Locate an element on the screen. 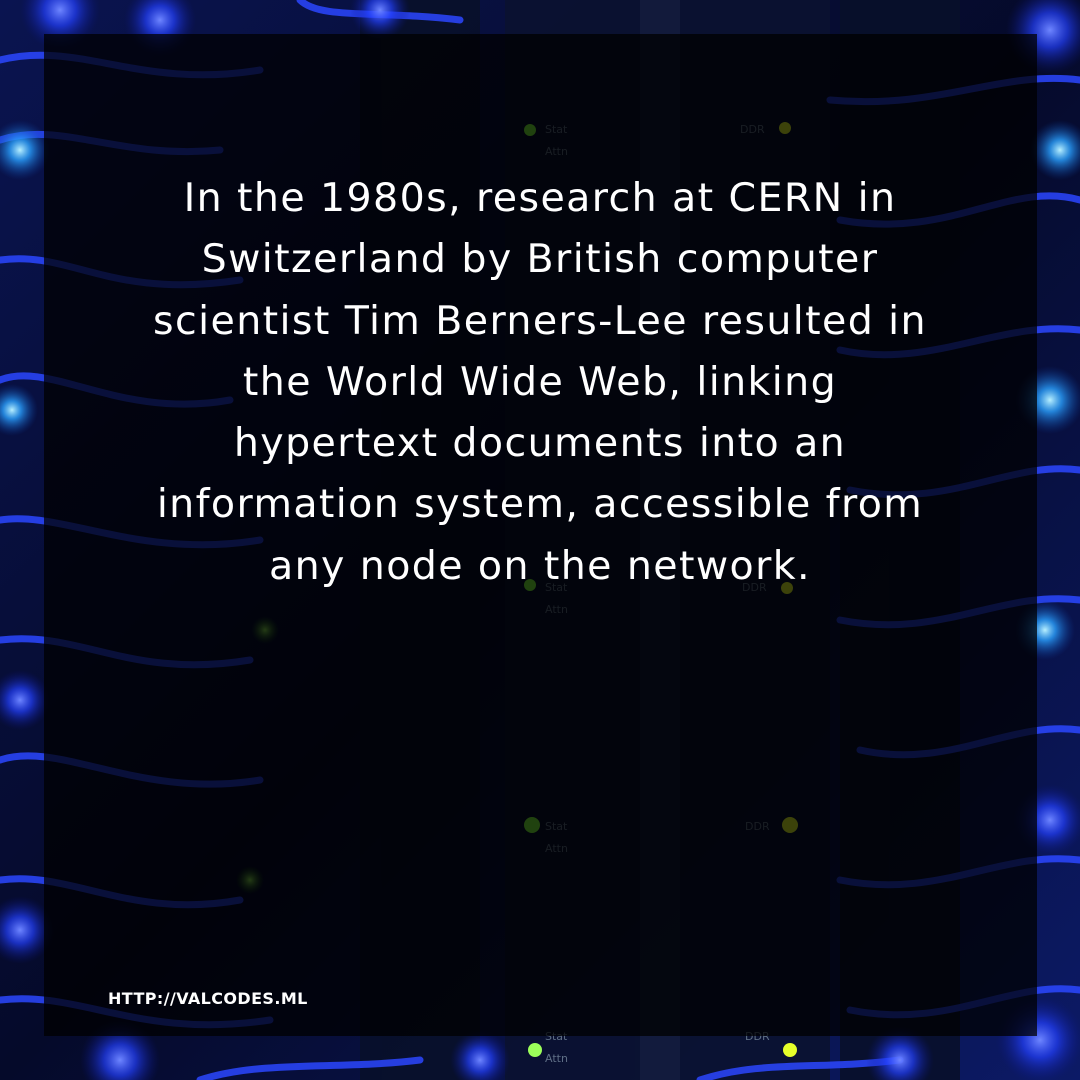  website-link: HTTP://VALCODES.ML is located at coordinates (208, 998).